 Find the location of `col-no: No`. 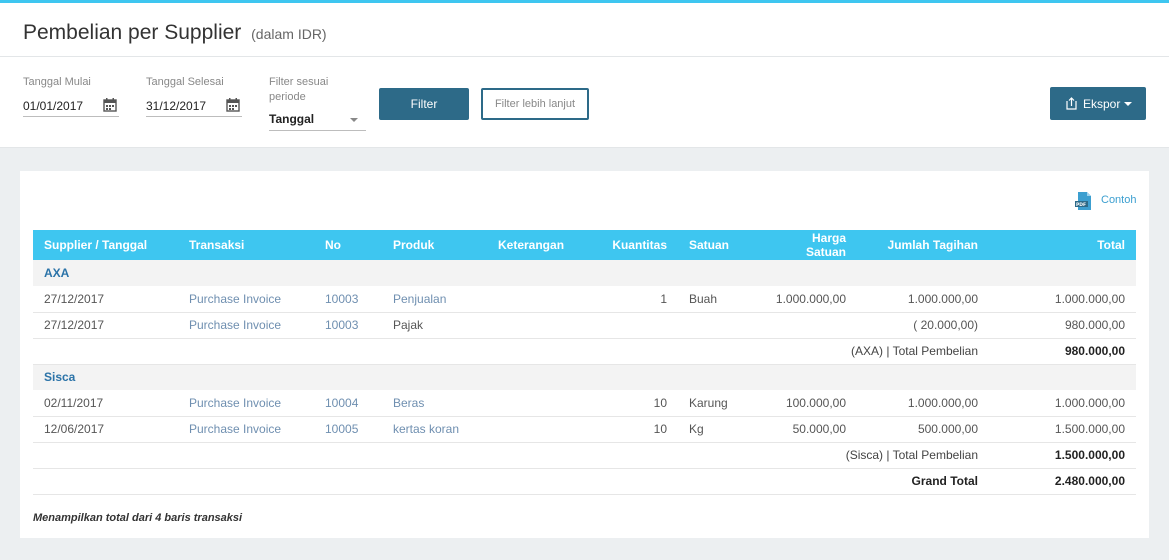

col-no: No is located at coordinates (348, 245).